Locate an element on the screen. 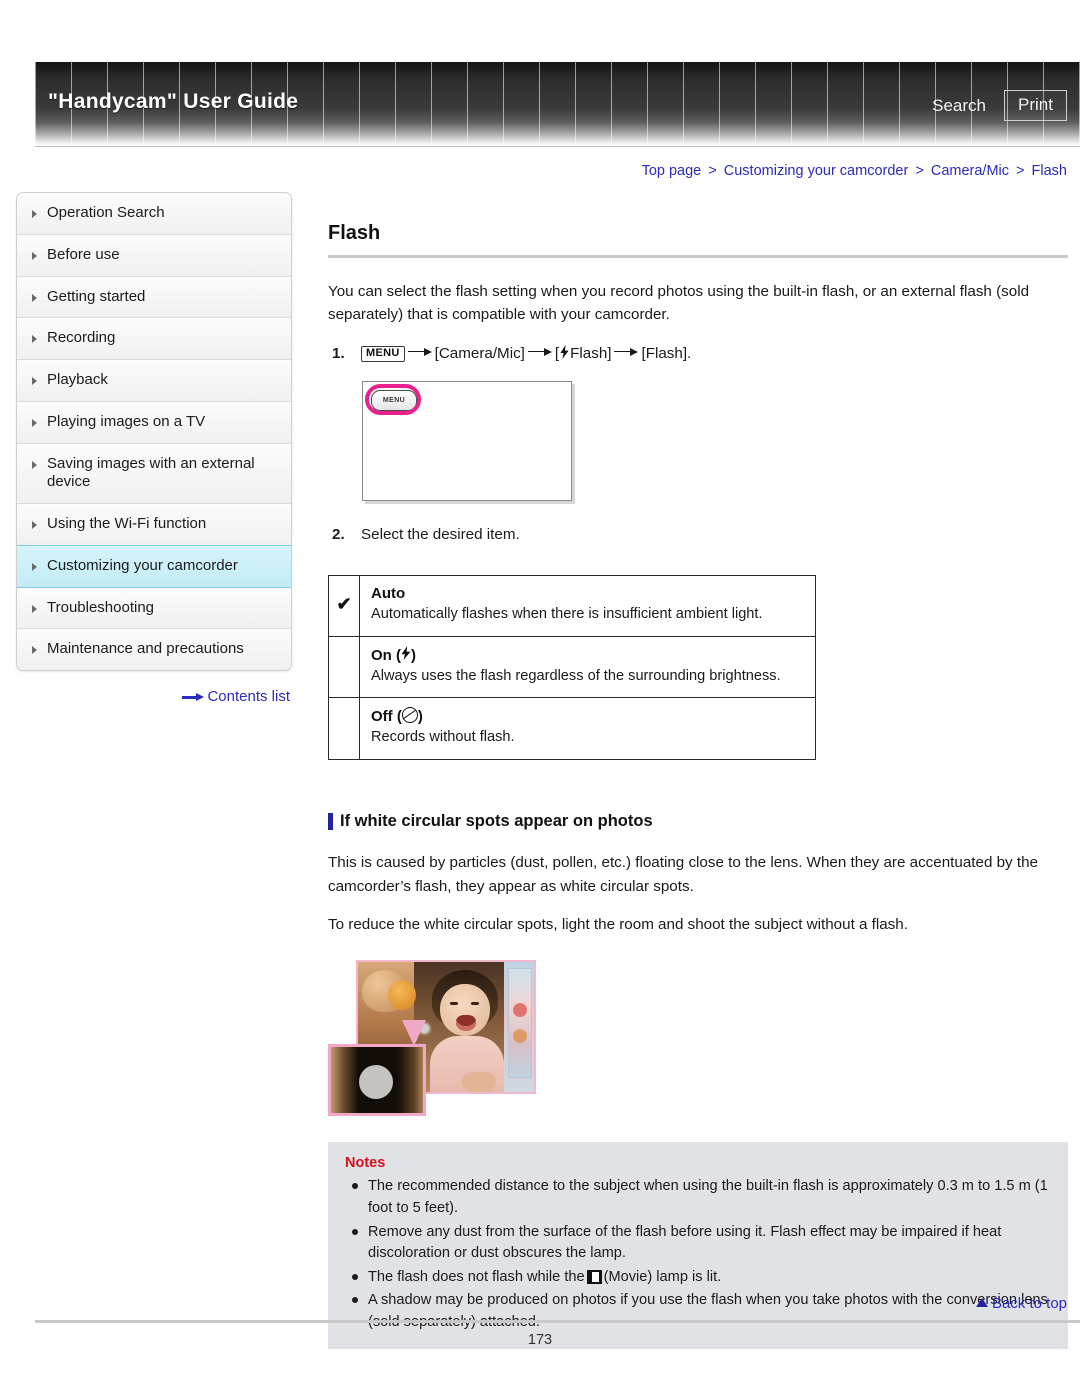 This screenshot has height=1397, width=1080. note-text-after: (Movie) lamp is lit. is located at coordinates (662, 1276).